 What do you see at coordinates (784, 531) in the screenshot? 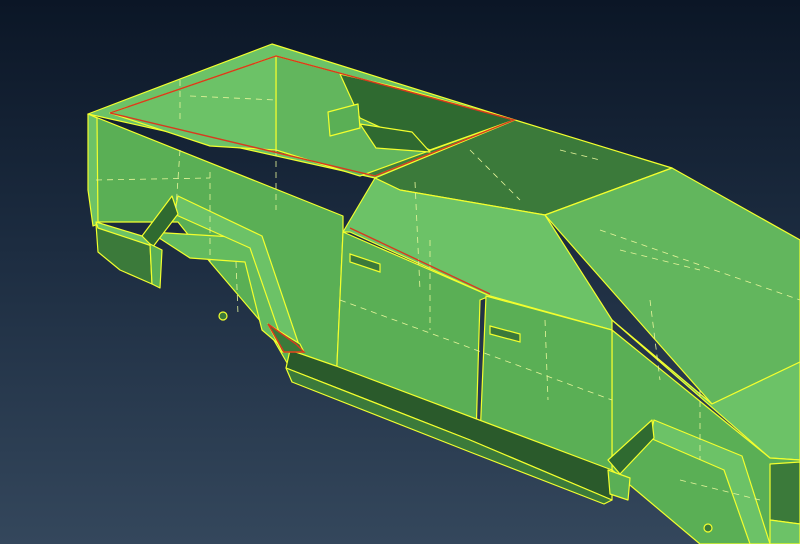
I see `front-bumper-lower` at bounding box center [784, 531].